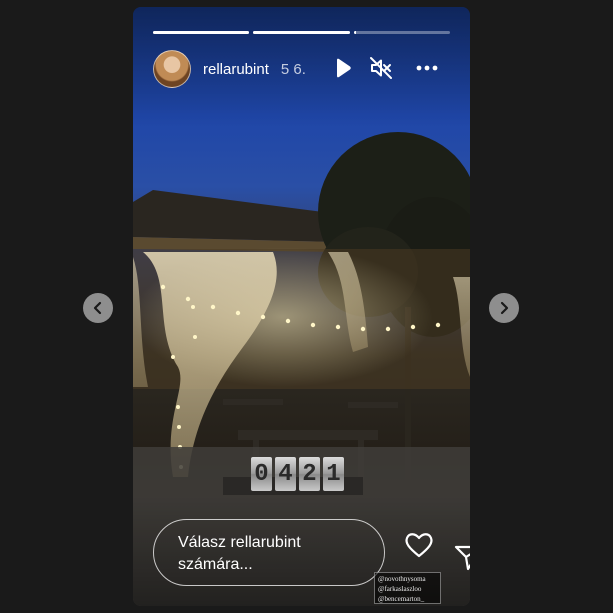  Describe the element at coordinates (236, 69) in the screenshot. I see `username-link: rellarubint` at that location.